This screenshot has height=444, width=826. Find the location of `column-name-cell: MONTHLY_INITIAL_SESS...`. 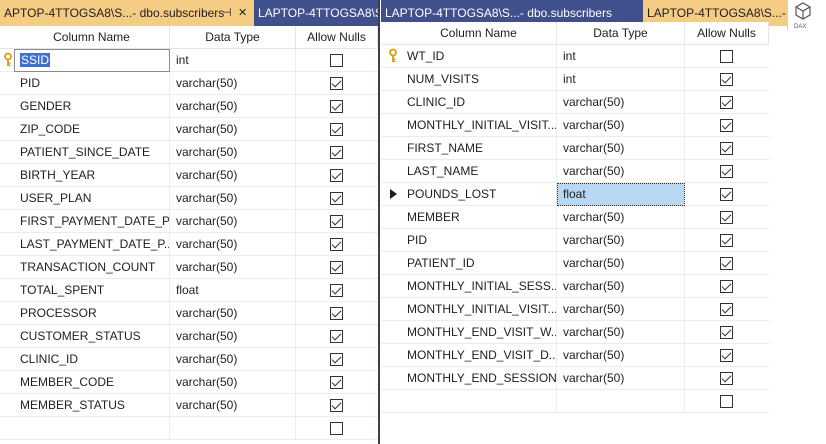

column-name-cell: MONTHLY_INITIAL_SESS... is located at coordinates (479, 286).